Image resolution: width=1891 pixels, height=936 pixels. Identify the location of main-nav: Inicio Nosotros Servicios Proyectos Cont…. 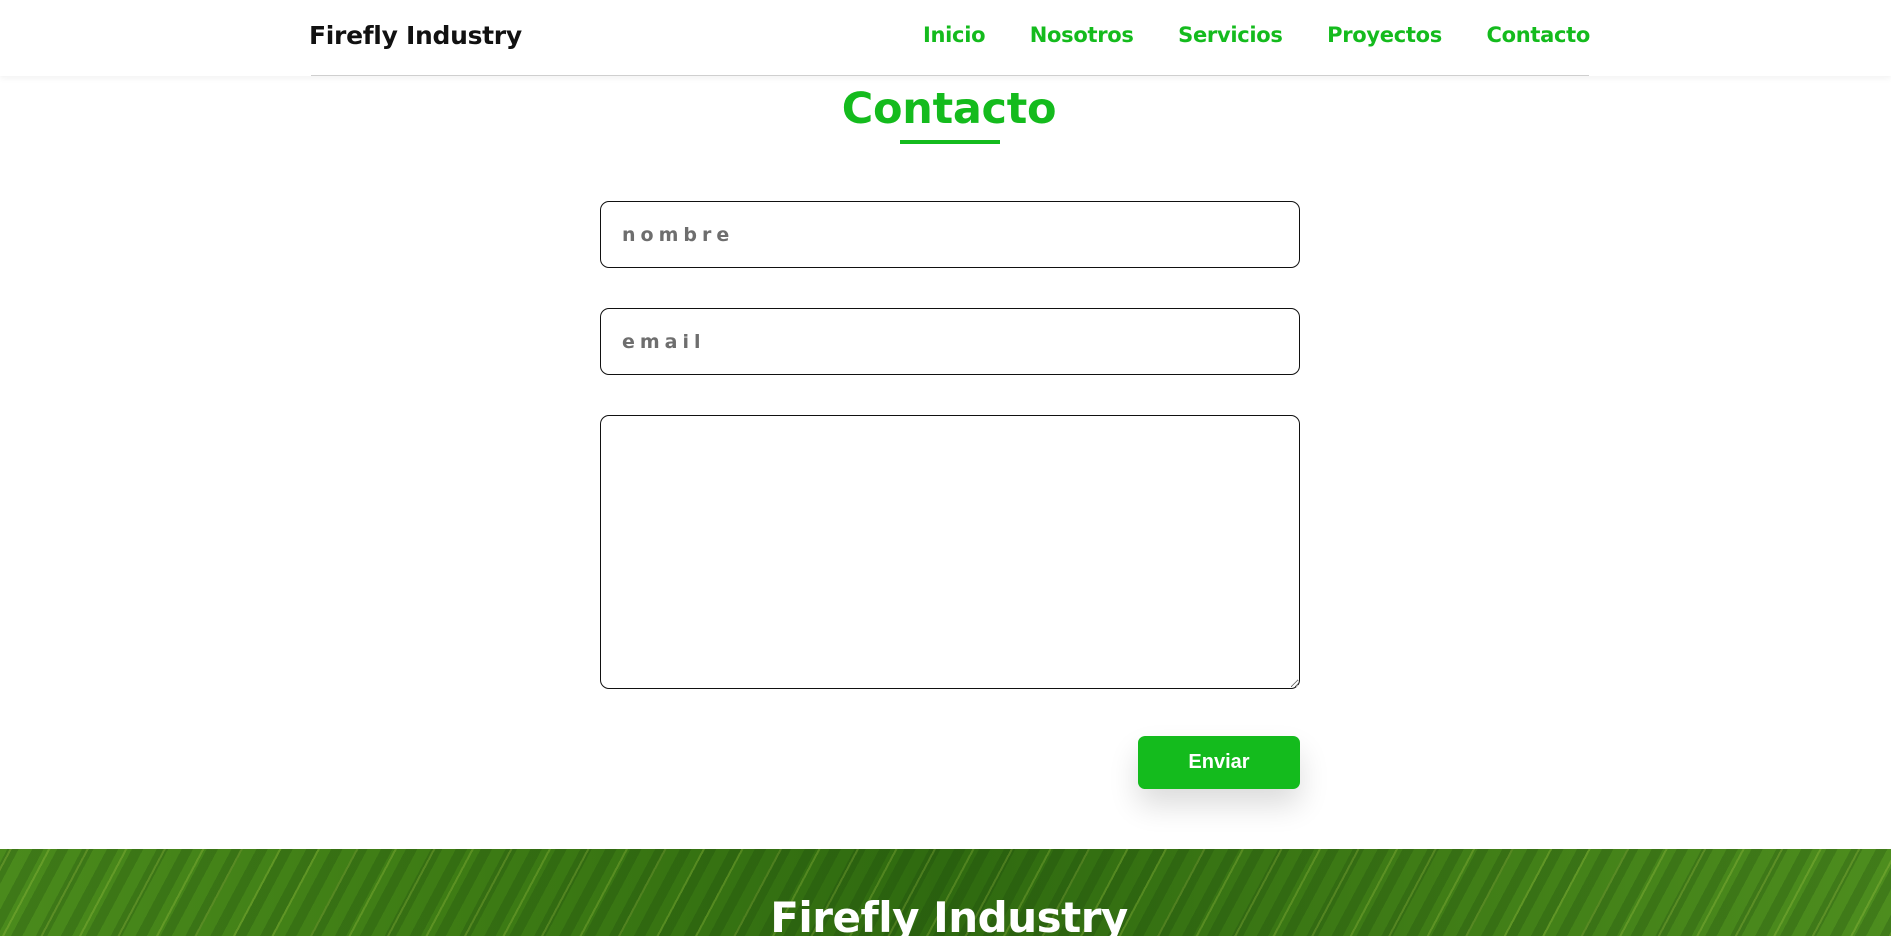
(1256, 35).